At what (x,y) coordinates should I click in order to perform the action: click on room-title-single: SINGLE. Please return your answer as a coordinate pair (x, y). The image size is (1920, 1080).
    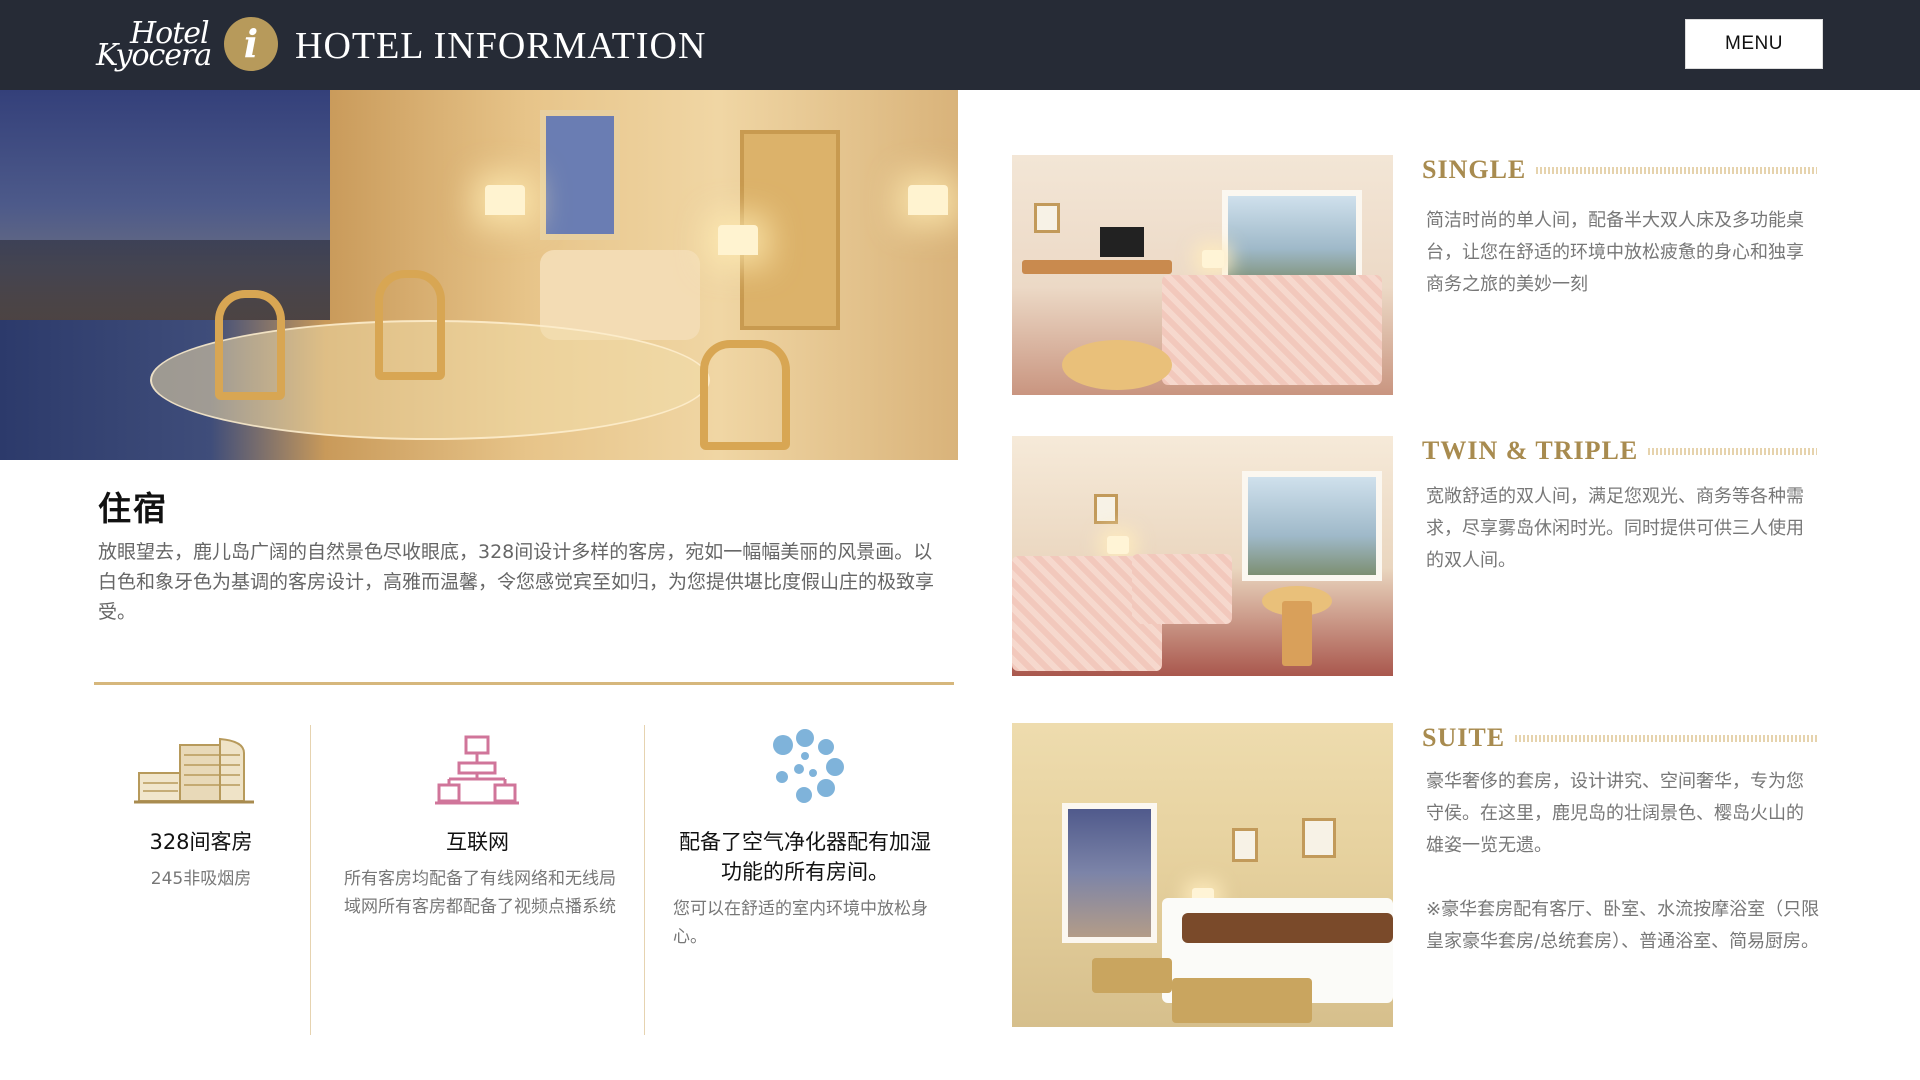
    Looking at the image, I should click on (1619, 170).